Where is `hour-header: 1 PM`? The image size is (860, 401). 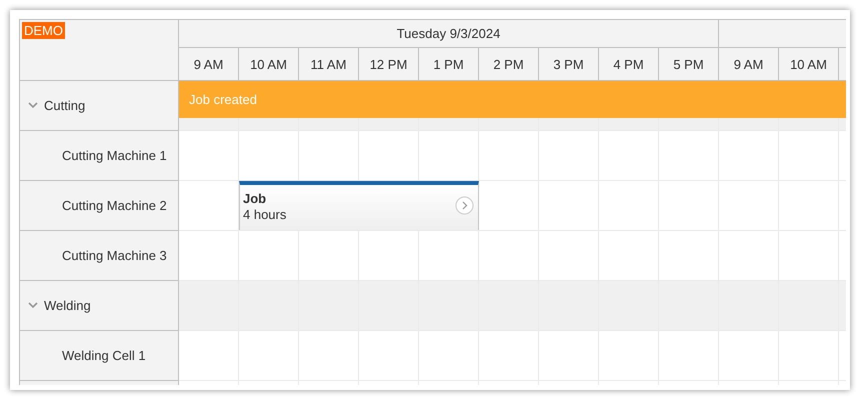
hour-header: 1 PM is located at coordinates (449, 64).